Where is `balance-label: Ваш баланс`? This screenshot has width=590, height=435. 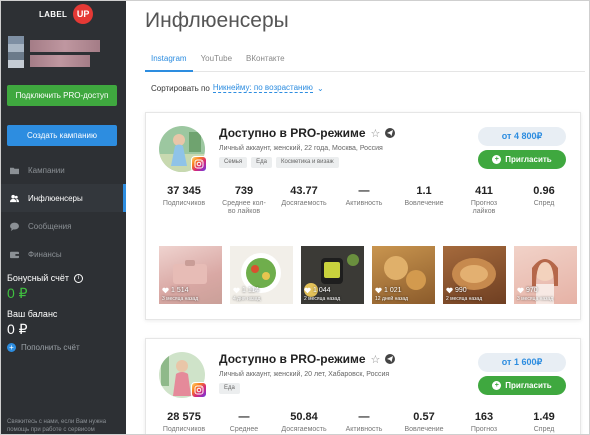
balance-label: Ваш баланс is located at coordinates (32, 314).